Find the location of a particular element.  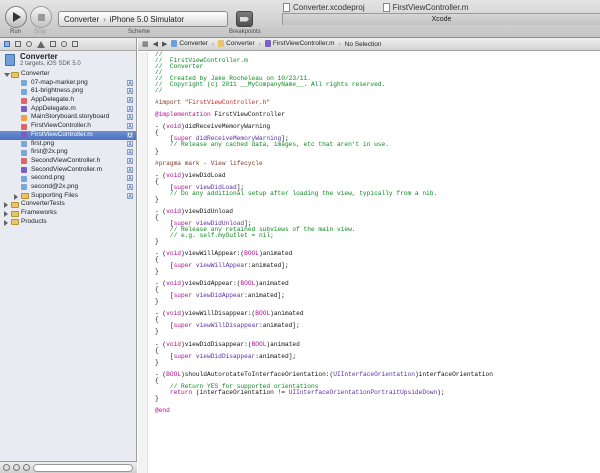

window-tab-project-label: Converter.xcodeproj is located at coordinates (329, 7).